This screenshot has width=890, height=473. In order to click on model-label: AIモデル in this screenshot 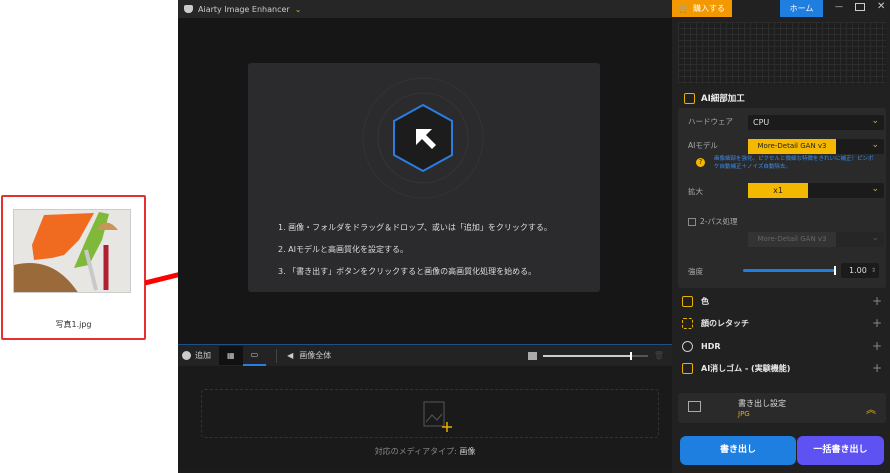, I will do `click(703, 145)`.